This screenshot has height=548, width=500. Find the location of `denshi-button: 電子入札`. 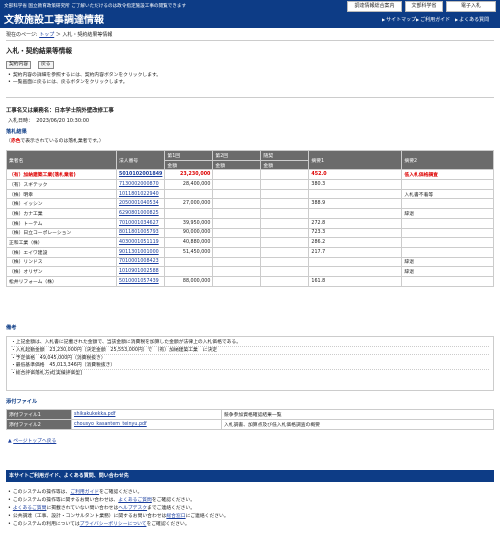

denshi-button: 電子入札 is located at coordinates (471, 6).